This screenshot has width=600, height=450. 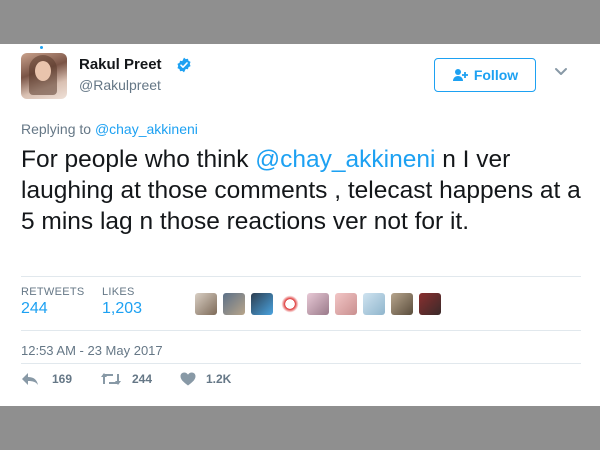 I want to click on like-button: 1.2K, so click(x=205, y=379).